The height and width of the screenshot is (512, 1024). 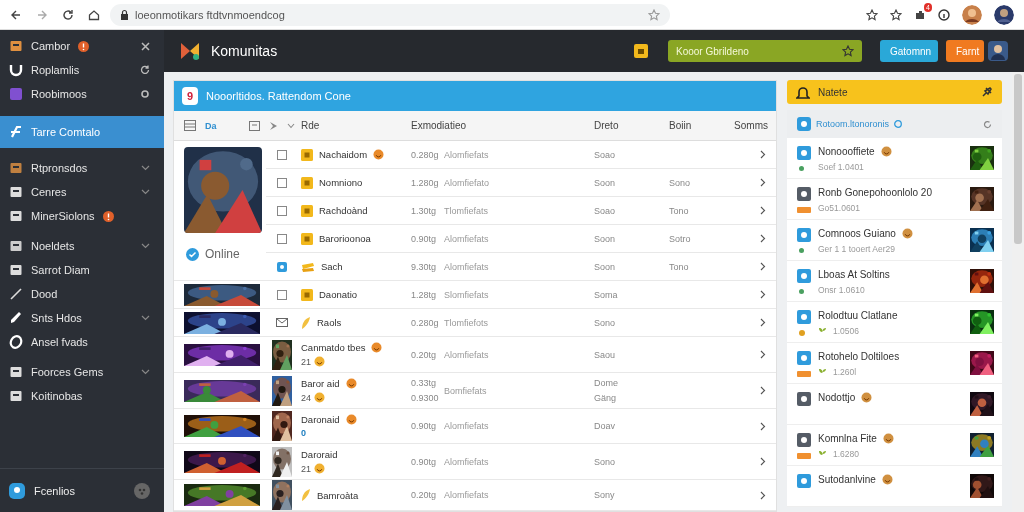 I want to click on sidebar-item: Snts Hdos, so click(x=82, y=318).